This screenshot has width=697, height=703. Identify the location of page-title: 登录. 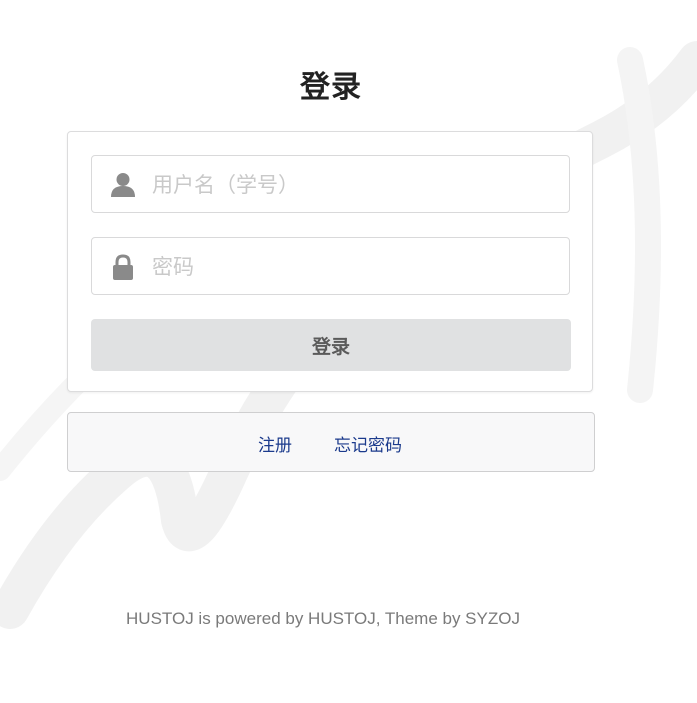
(331, 87).